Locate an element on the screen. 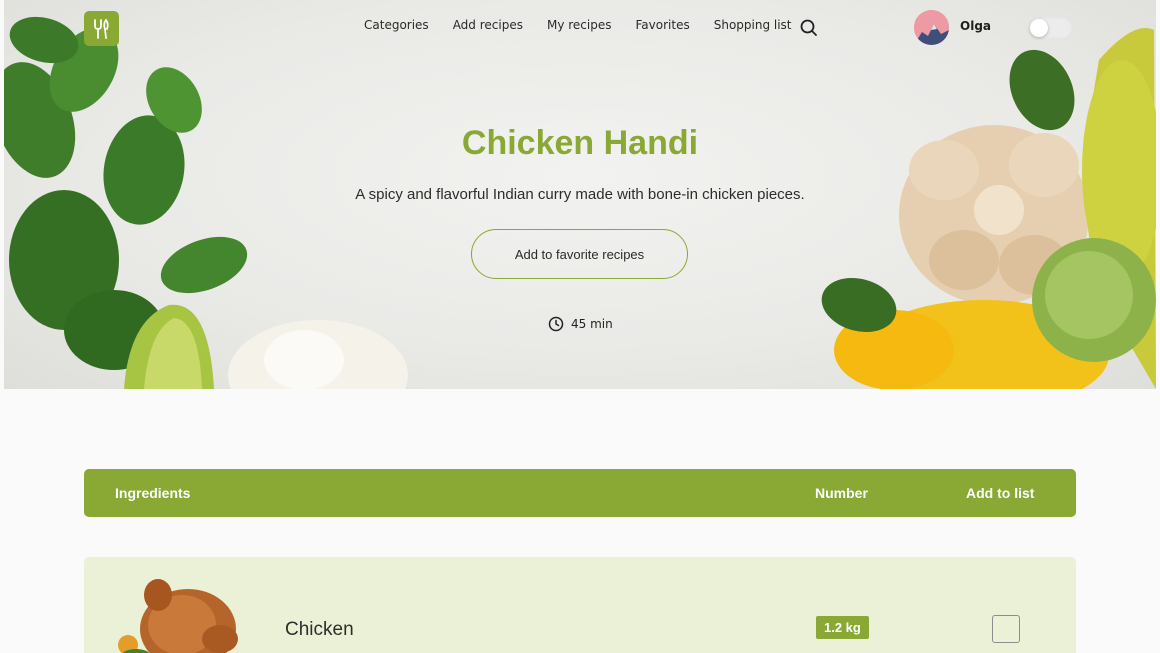 Image resolution: width=1160 pixels, height=653 pixels. avatar-image is located at coordinates (931, 27).